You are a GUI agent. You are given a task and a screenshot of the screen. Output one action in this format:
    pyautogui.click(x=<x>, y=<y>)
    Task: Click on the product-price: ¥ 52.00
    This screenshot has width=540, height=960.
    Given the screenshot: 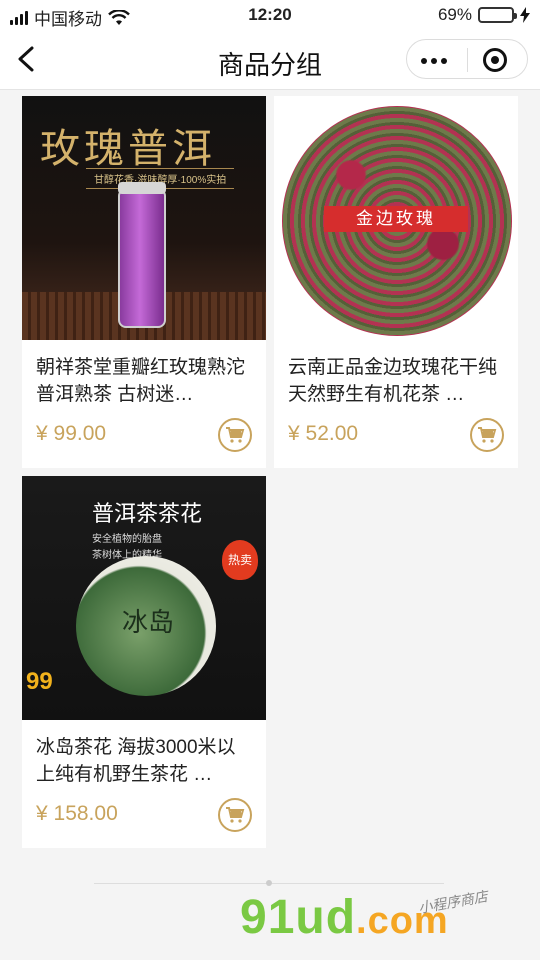 What is the action you would take?
    pyautogui.click(x=323, y=433)
    